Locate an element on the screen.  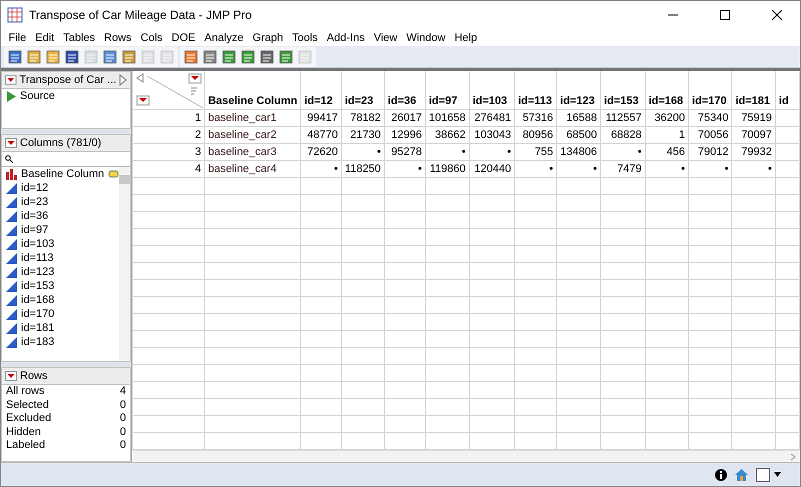
column-header: id is located at coordinates (787, 90).